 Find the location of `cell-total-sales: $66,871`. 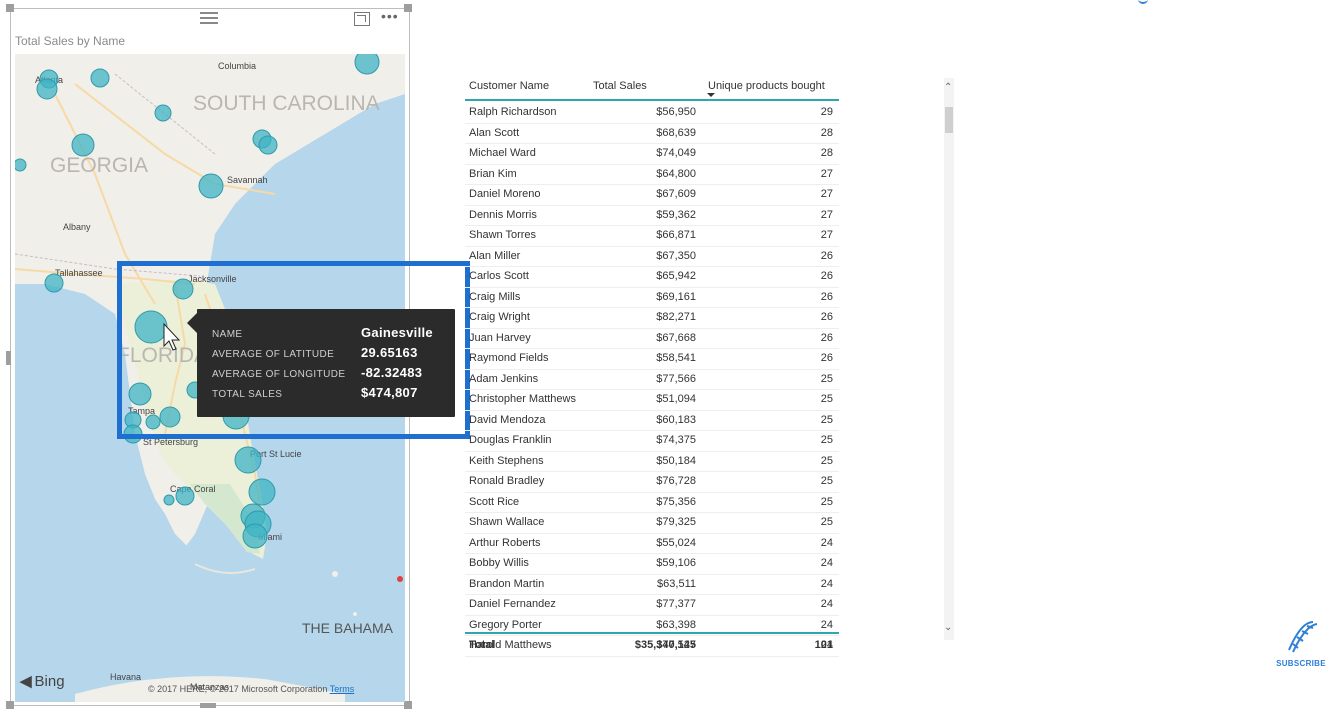

cell-total-sales: $66,871 is located at coordinates (676, 235).